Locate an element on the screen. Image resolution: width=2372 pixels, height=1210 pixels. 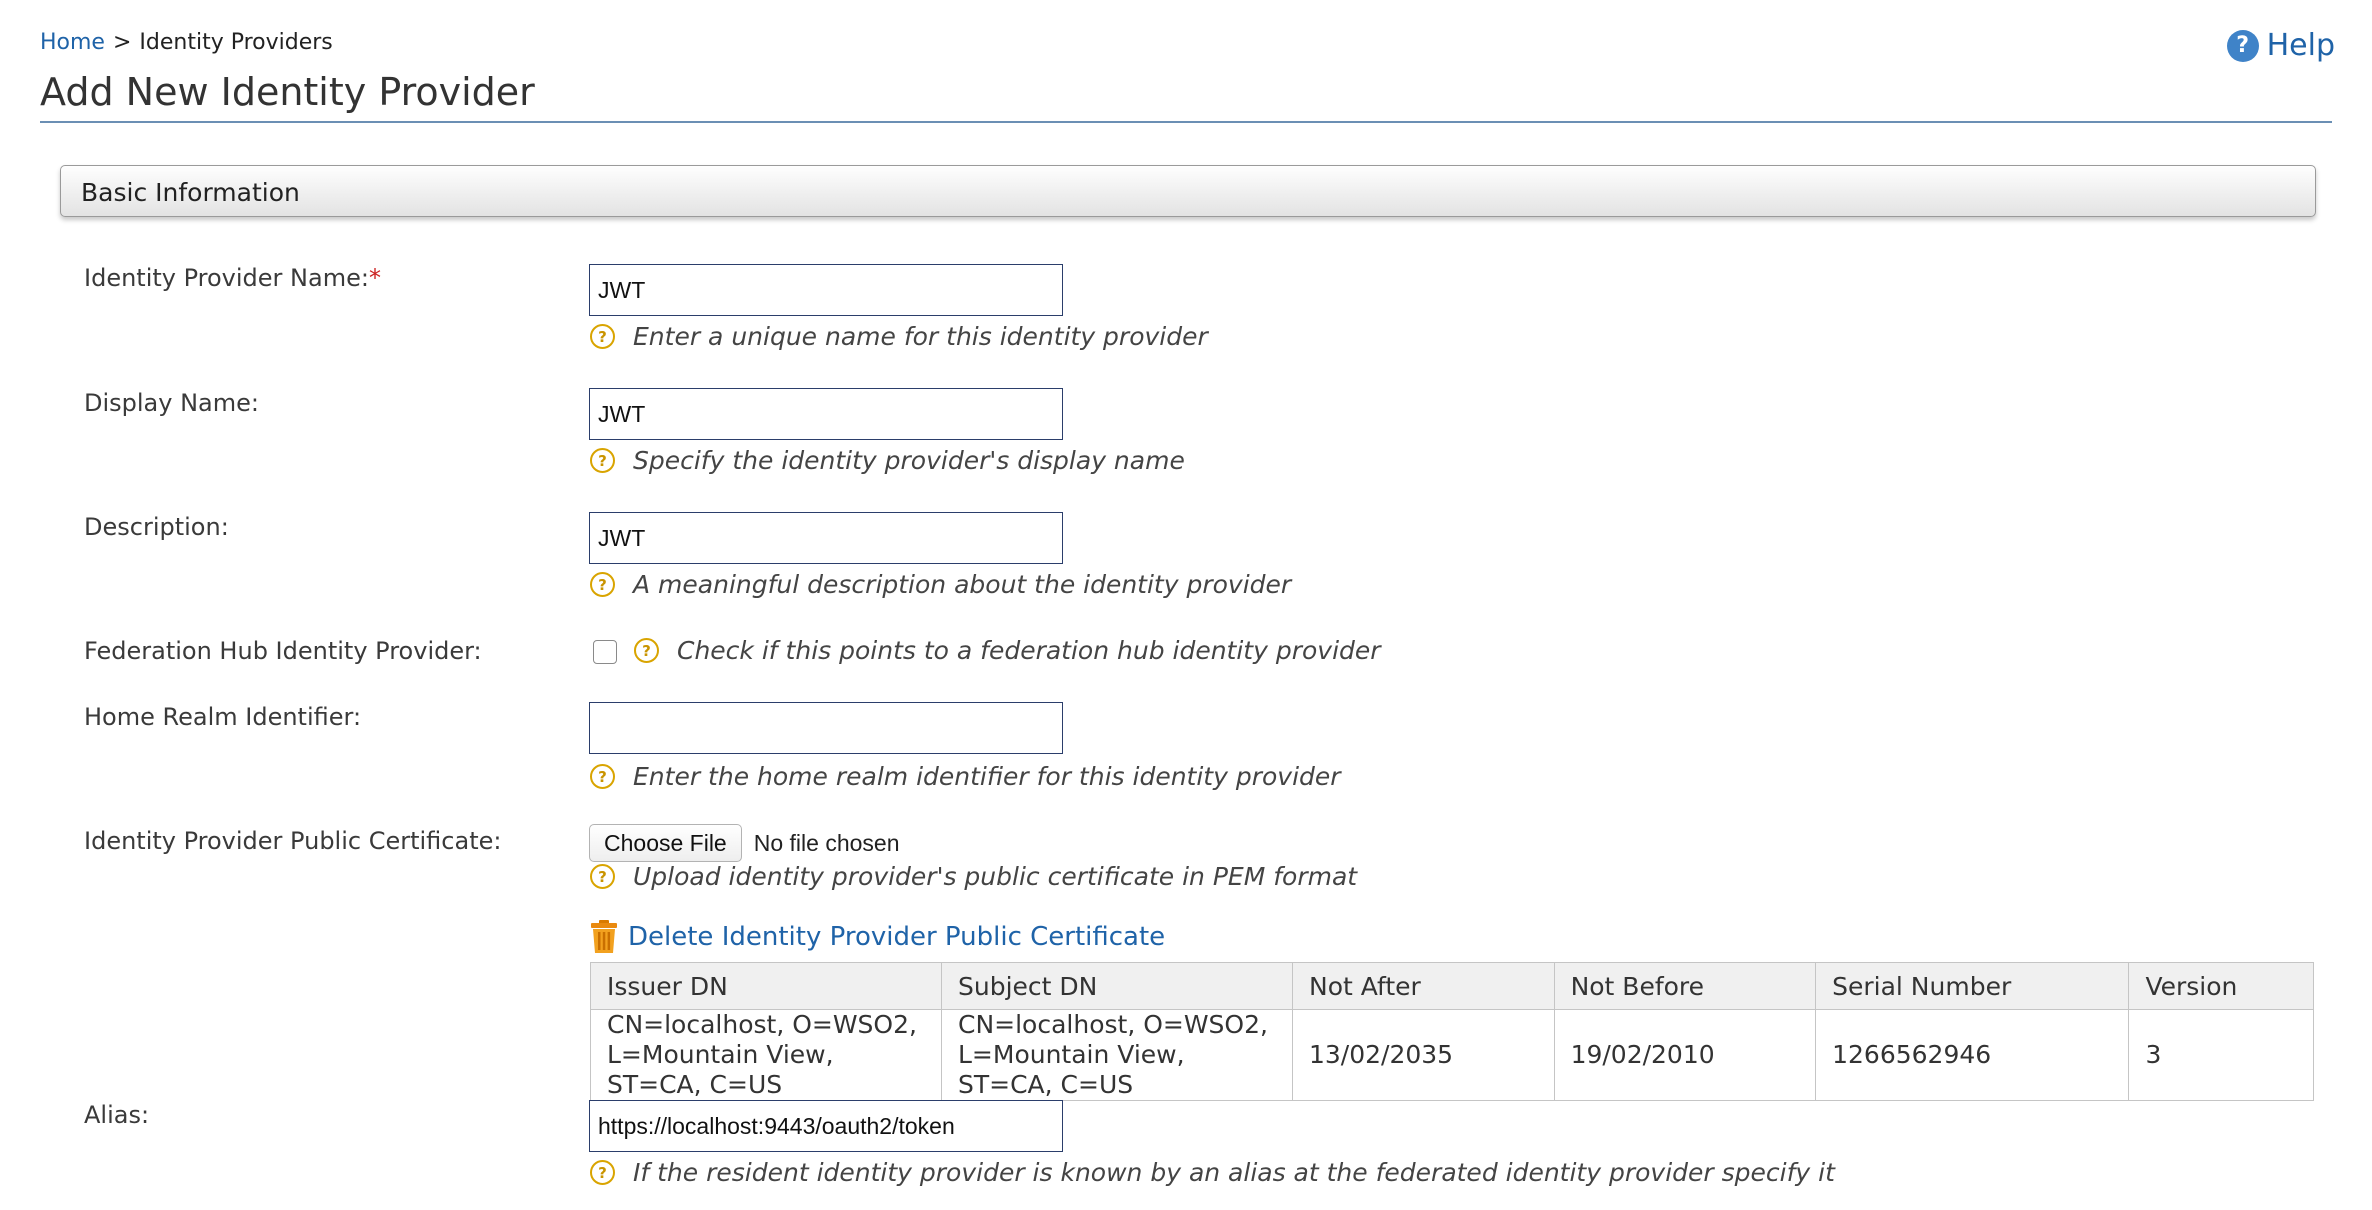
alias-input is located at coordinates (826, 1126).